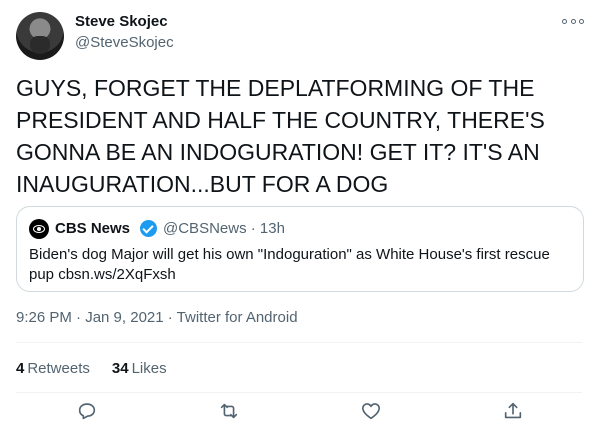 The width and height of the screenshot is (598, 440). I want to click on cbs-logo-icon, so click(39, 229).